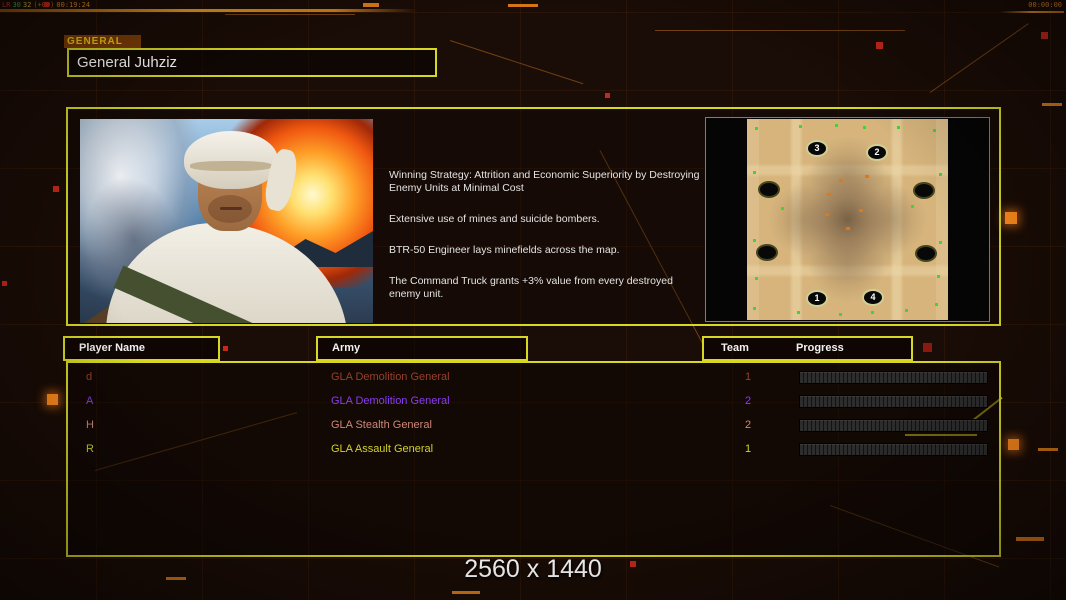 This screenshot has width=1066, height=600. I want to click on general-tab-label: GENERAL, so click(102, 41).